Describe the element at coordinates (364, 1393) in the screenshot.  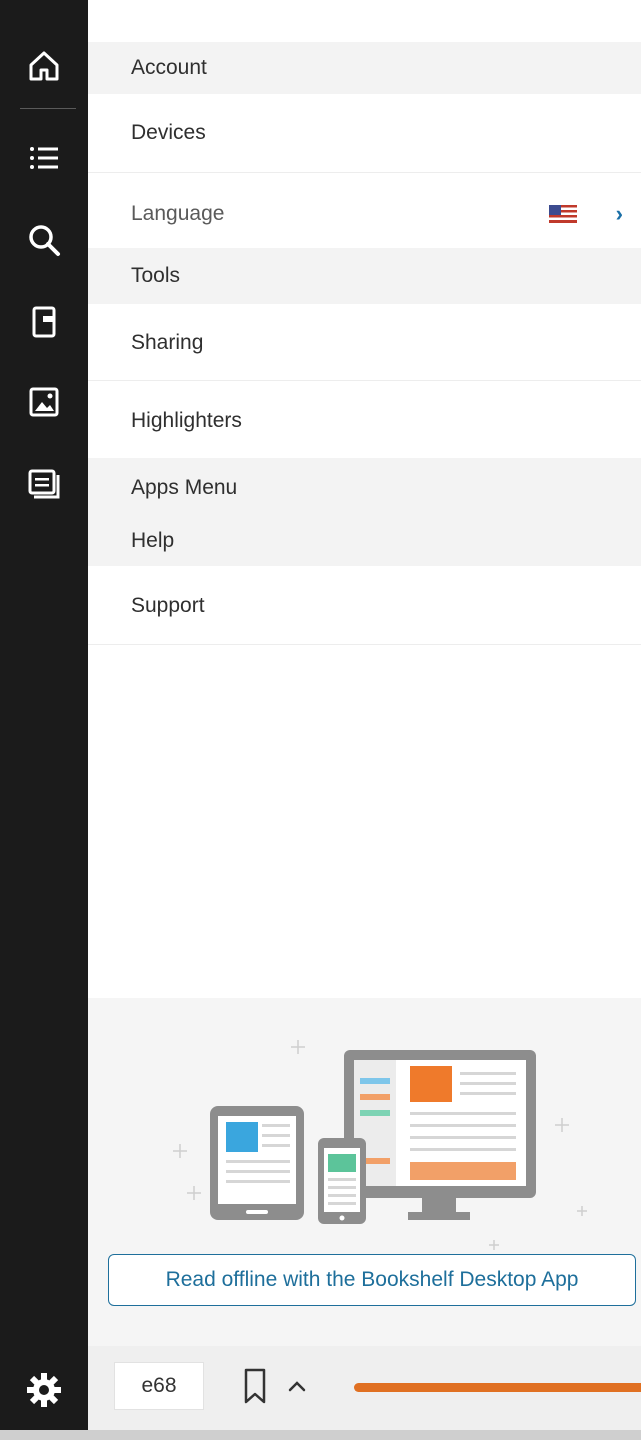
I see `reader-bottom-bar: e68` at that location.